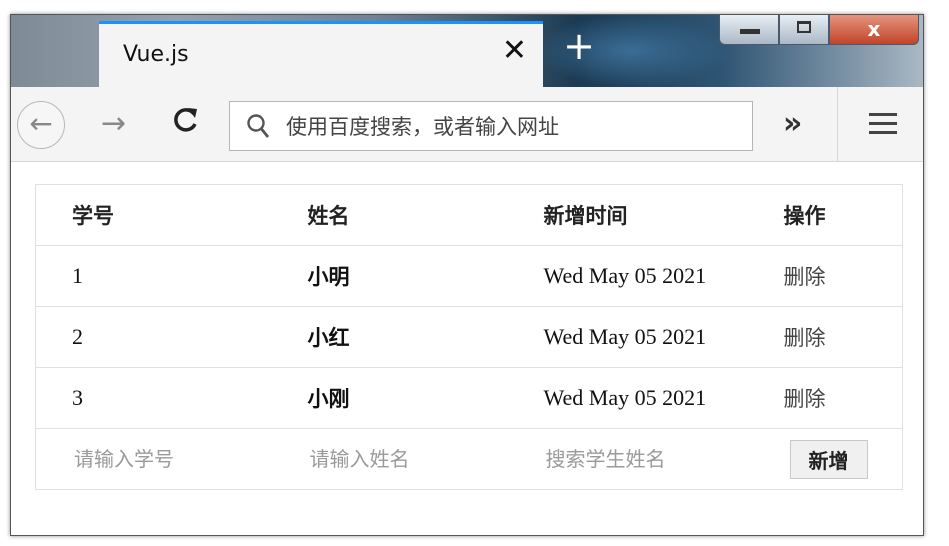  I want to click on tab-title: Vue.js, so click(156, 54).